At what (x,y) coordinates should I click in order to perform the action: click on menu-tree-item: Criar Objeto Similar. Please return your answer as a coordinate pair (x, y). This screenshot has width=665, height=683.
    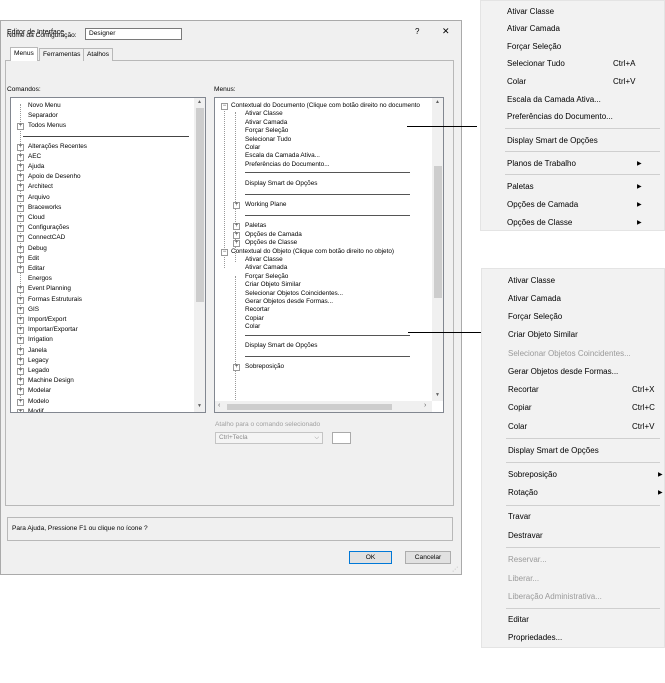
    Looking at the image, I should click on (273, 285).